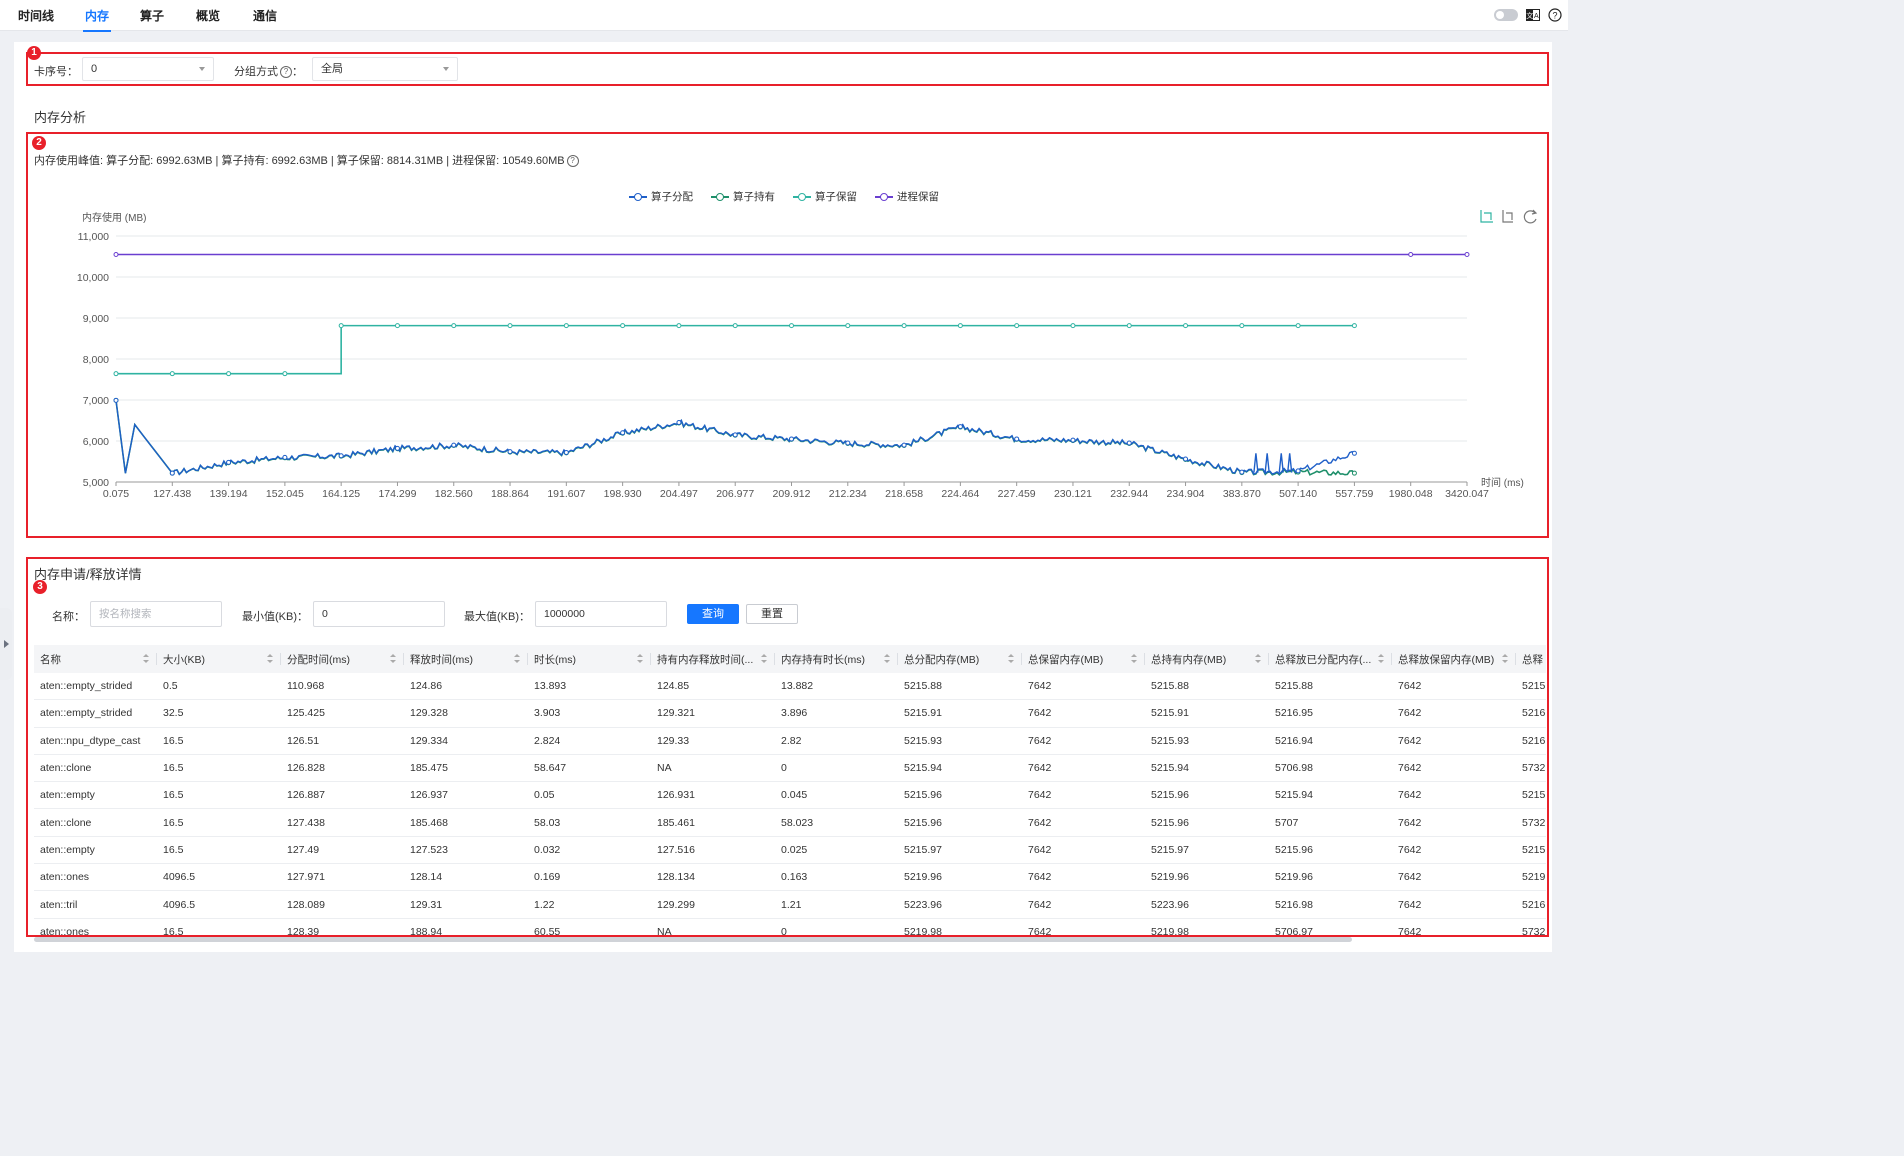  Describe the element at coordinates (713, 795) in the screenshot. I see `table-cell: 126.931` at that location.